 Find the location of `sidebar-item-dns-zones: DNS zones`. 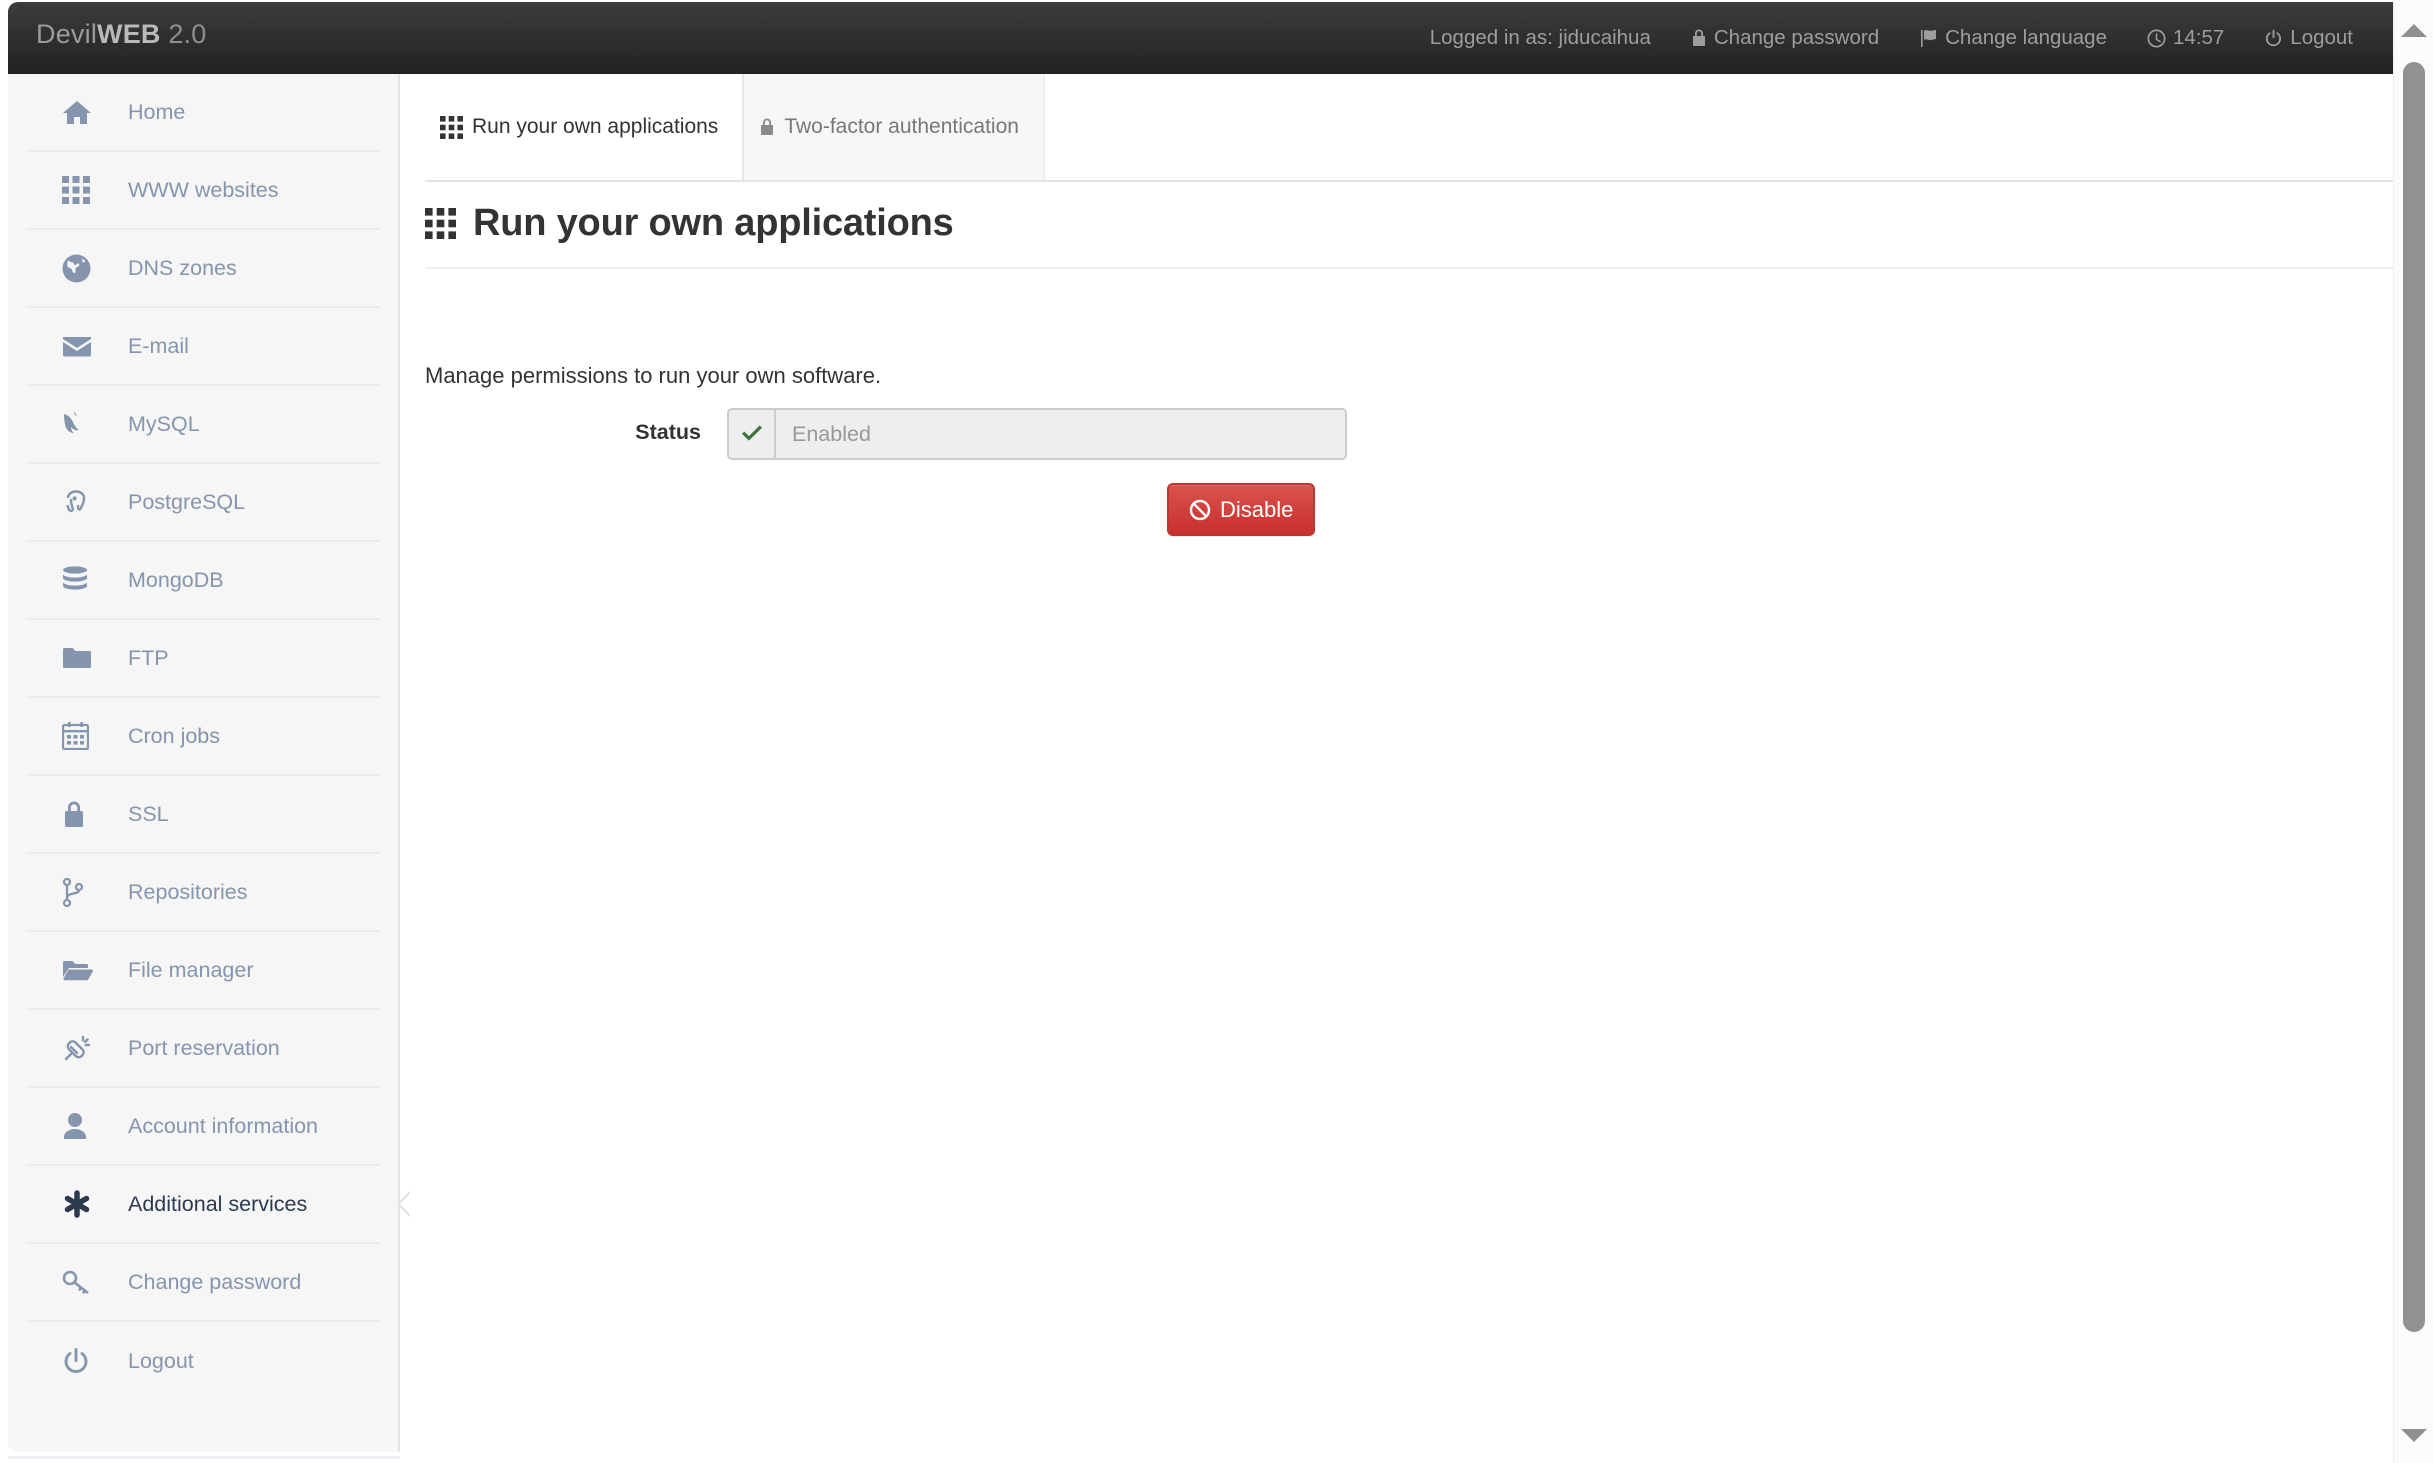

sidebar-item-dns-zones: DNS zones is located at coordinates (203, 269).